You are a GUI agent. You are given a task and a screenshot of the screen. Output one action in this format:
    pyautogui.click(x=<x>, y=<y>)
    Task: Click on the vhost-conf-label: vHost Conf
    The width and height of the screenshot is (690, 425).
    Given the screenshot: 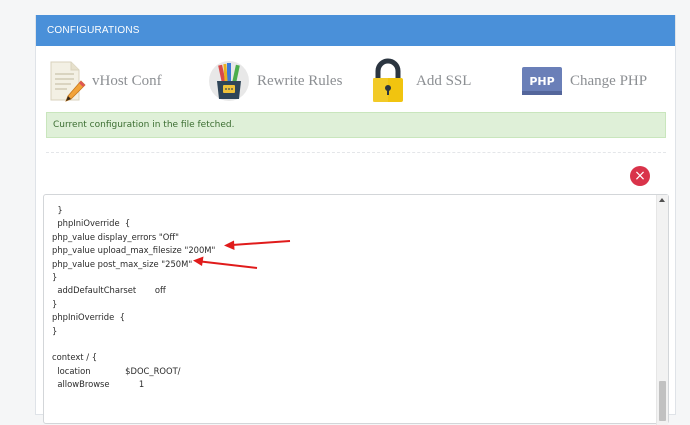 What is the action you would take?
    pyautogui.click(x=127, y=80)
    